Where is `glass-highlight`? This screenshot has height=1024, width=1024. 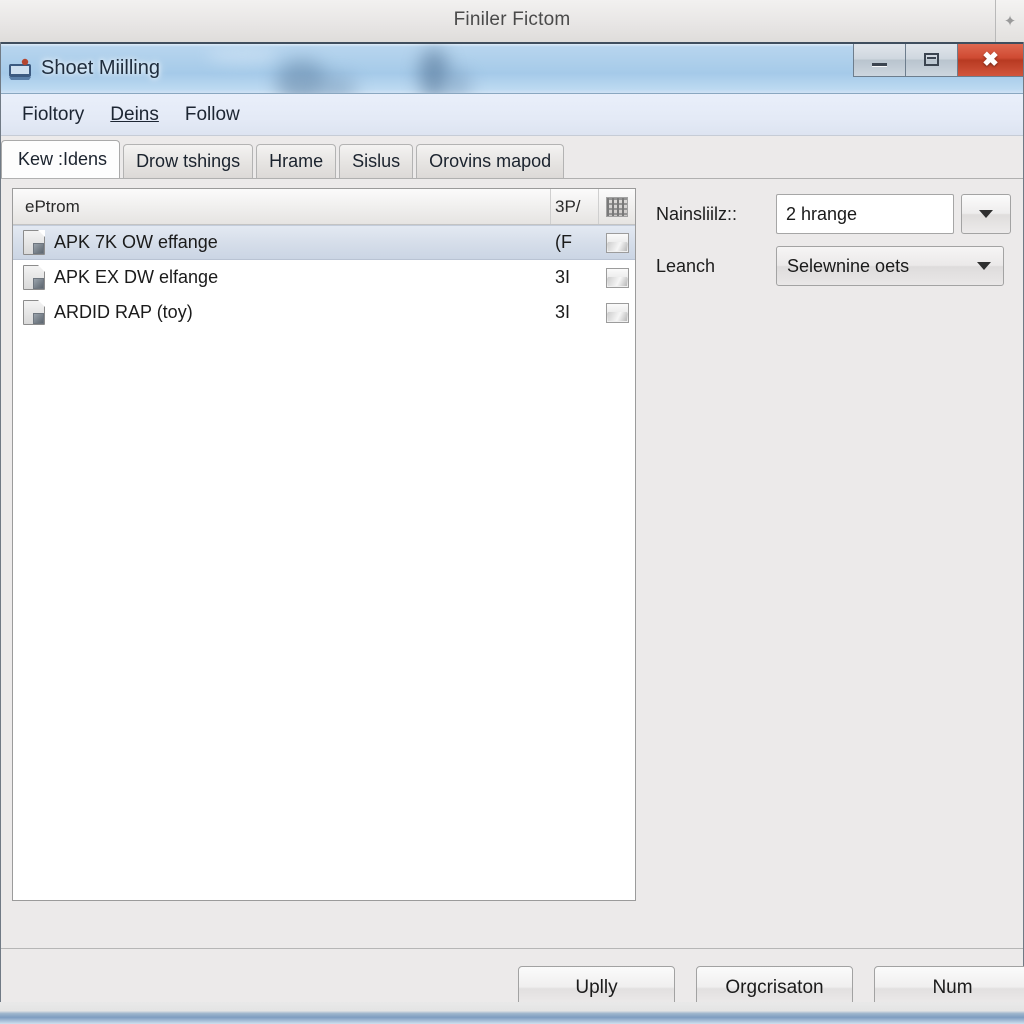 glass-highlight is located at coordinates (242, 55).